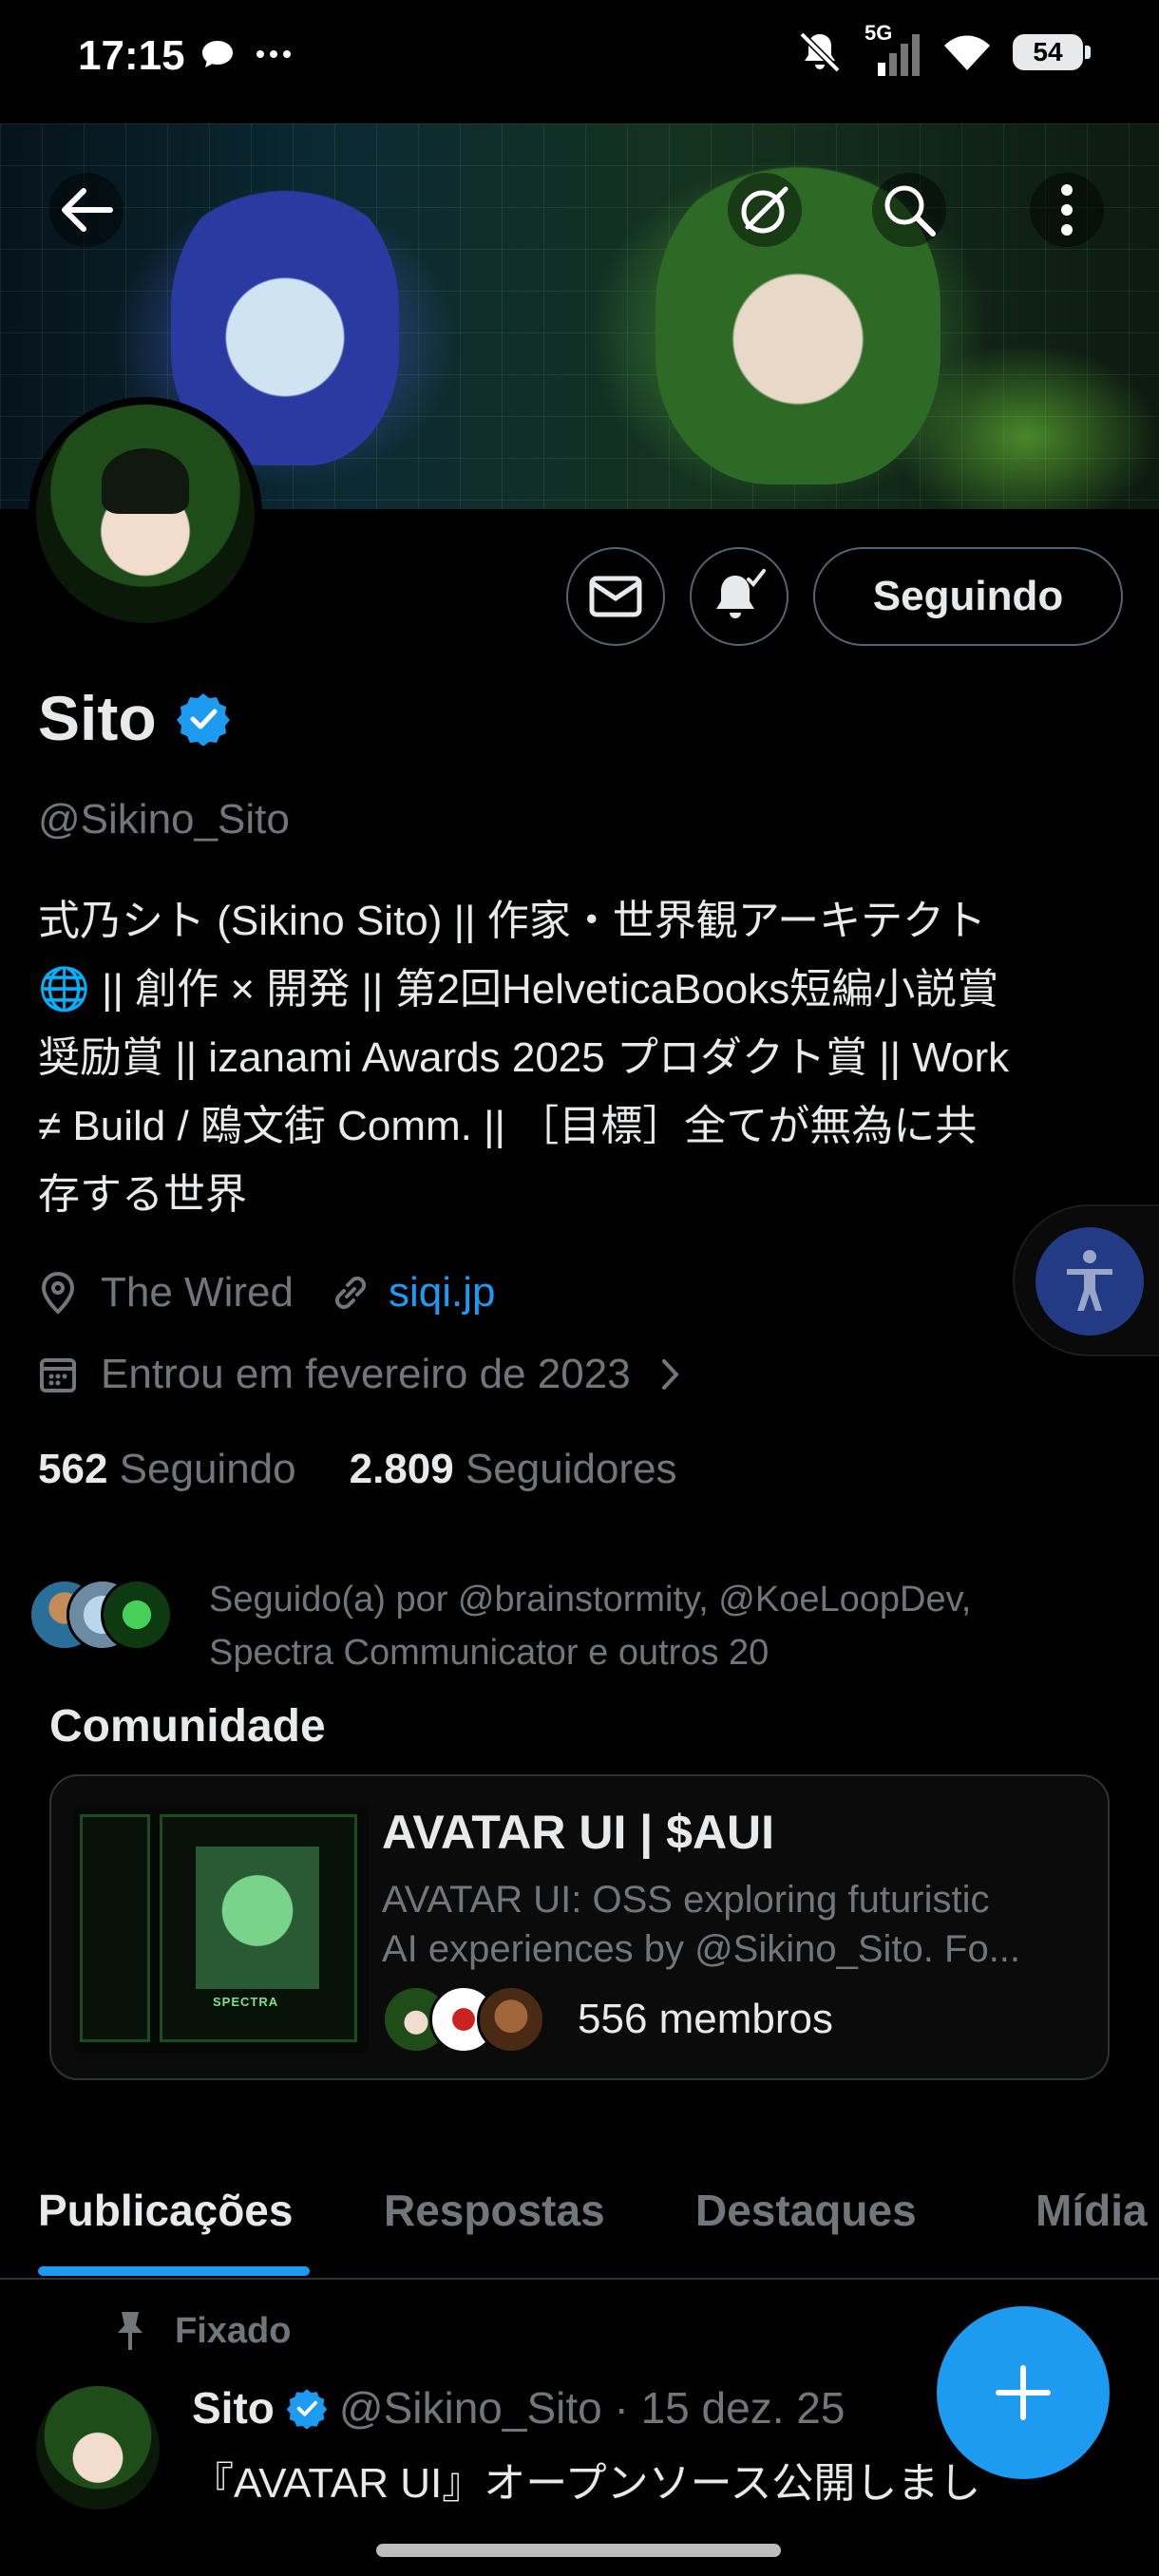 The width and height of the screenshot is (1159, 2576). What do you see at coordinates (806, 2210) in the screenshot?
I see `tab-highlights: Destaques` at bounding box center [806, 2210].